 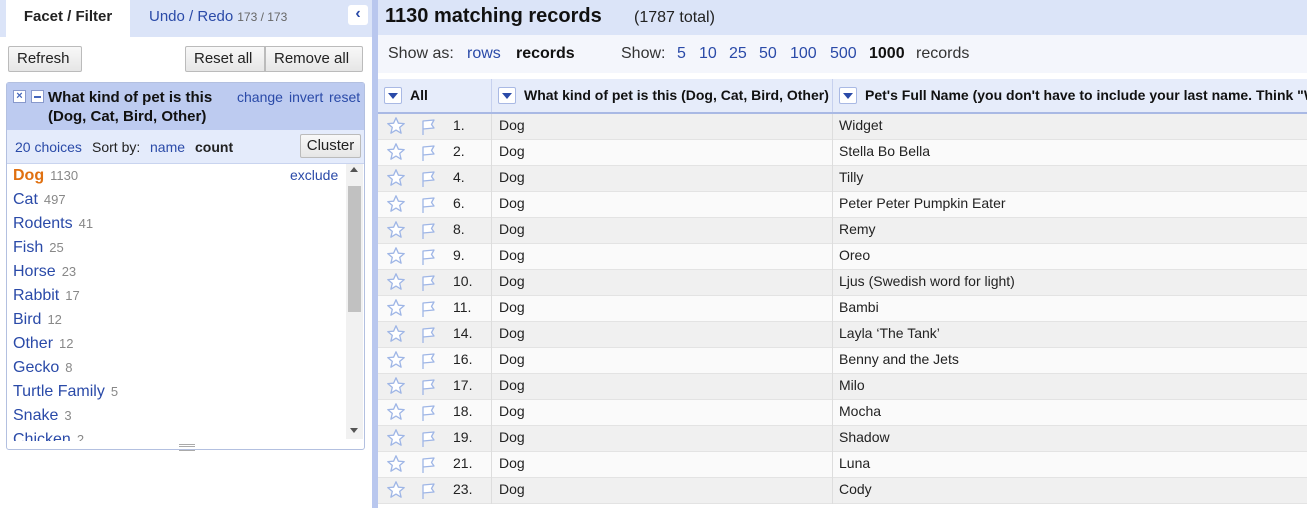 I want to click on pet-name-cell: Bambi, so click(x=1070, y=309).